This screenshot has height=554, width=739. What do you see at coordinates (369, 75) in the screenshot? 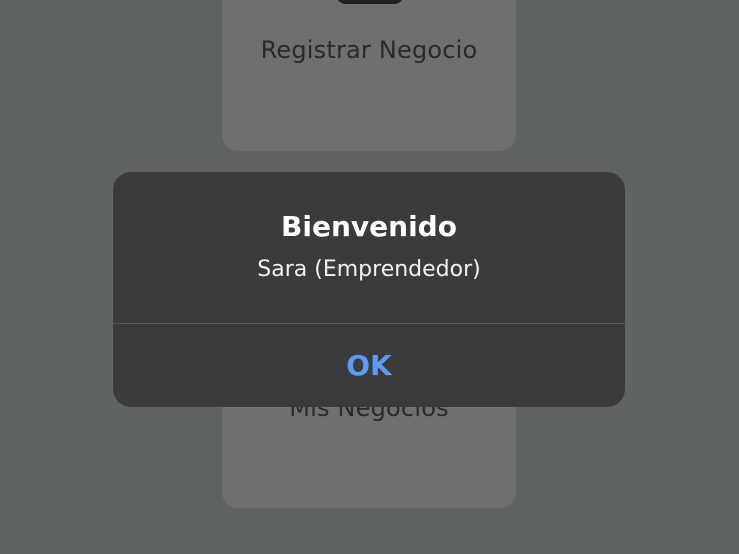
I see `register-business-card: Registrar Negocio` at bounding box center [369, 75].